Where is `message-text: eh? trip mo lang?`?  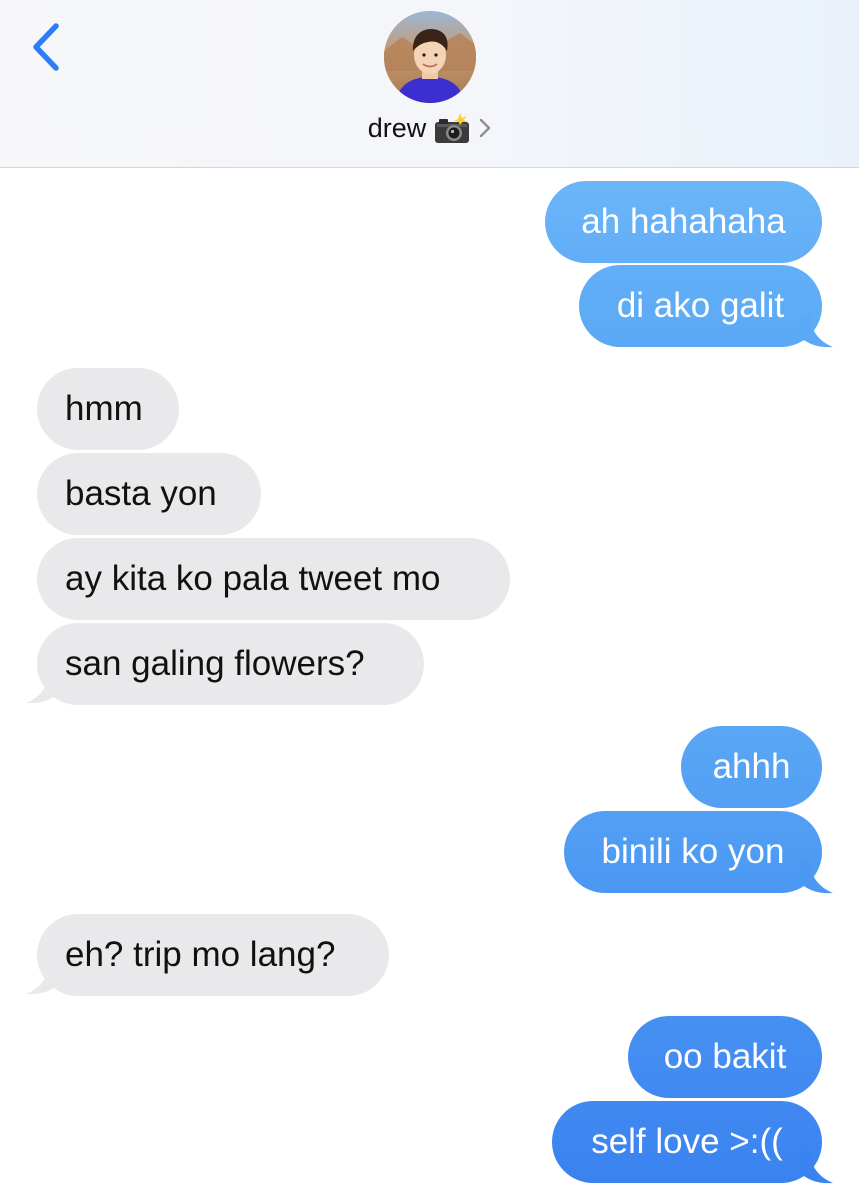 message-text: eh? trip mo lang? is located at coordinates (200, 954).